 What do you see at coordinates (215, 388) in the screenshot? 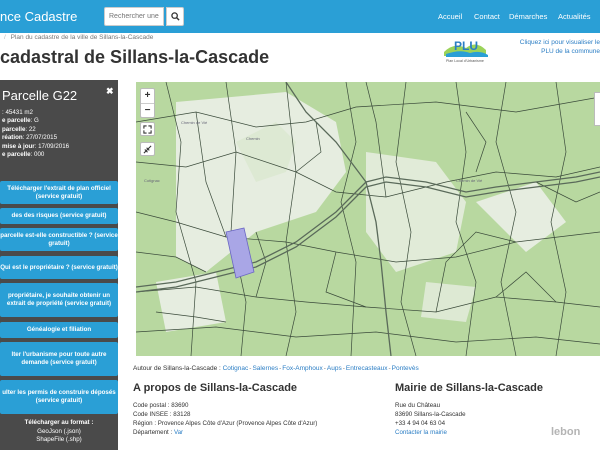
I see `about-title: A propos de Sillans-la-Cascade` at bounding box center [215, 388].